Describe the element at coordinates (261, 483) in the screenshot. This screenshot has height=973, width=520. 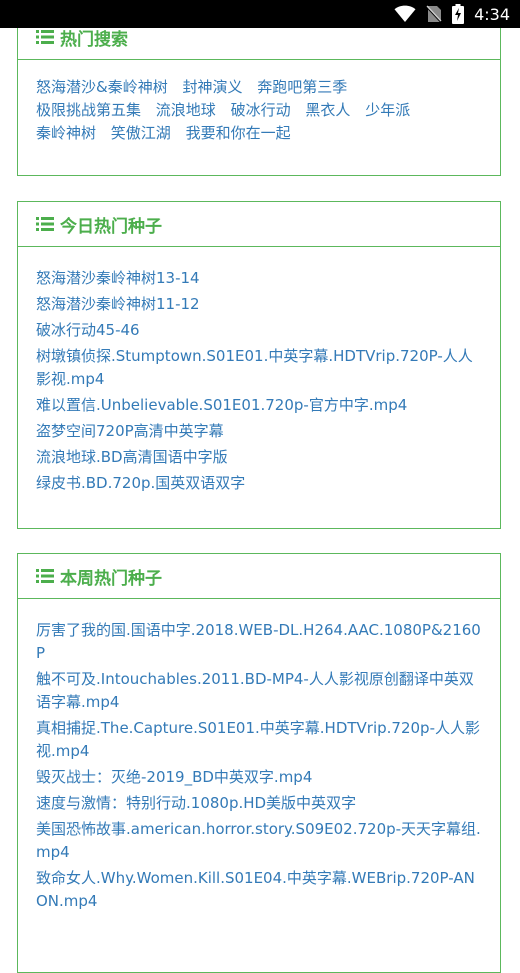
I see `torrent-link: 绿皮书.BD.720p.国英双语双字` at that location.